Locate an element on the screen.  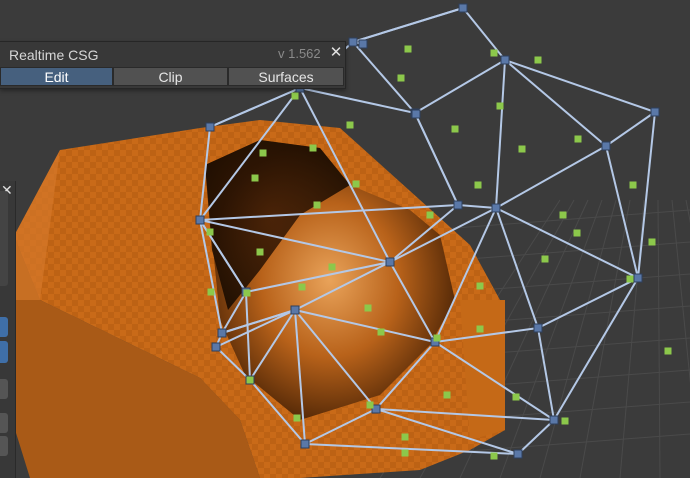
side-panel-strip is located at coordinates (4, 238).